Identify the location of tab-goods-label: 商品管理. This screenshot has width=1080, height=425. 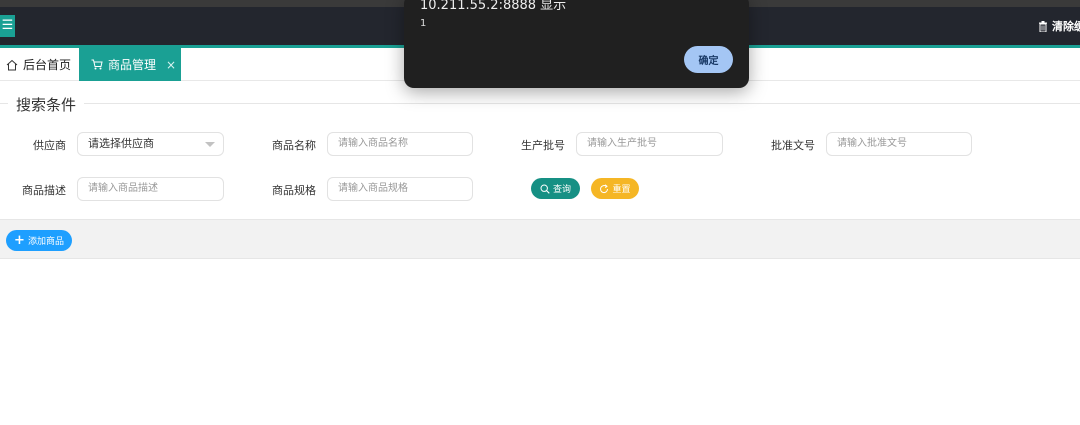
(132, 65).